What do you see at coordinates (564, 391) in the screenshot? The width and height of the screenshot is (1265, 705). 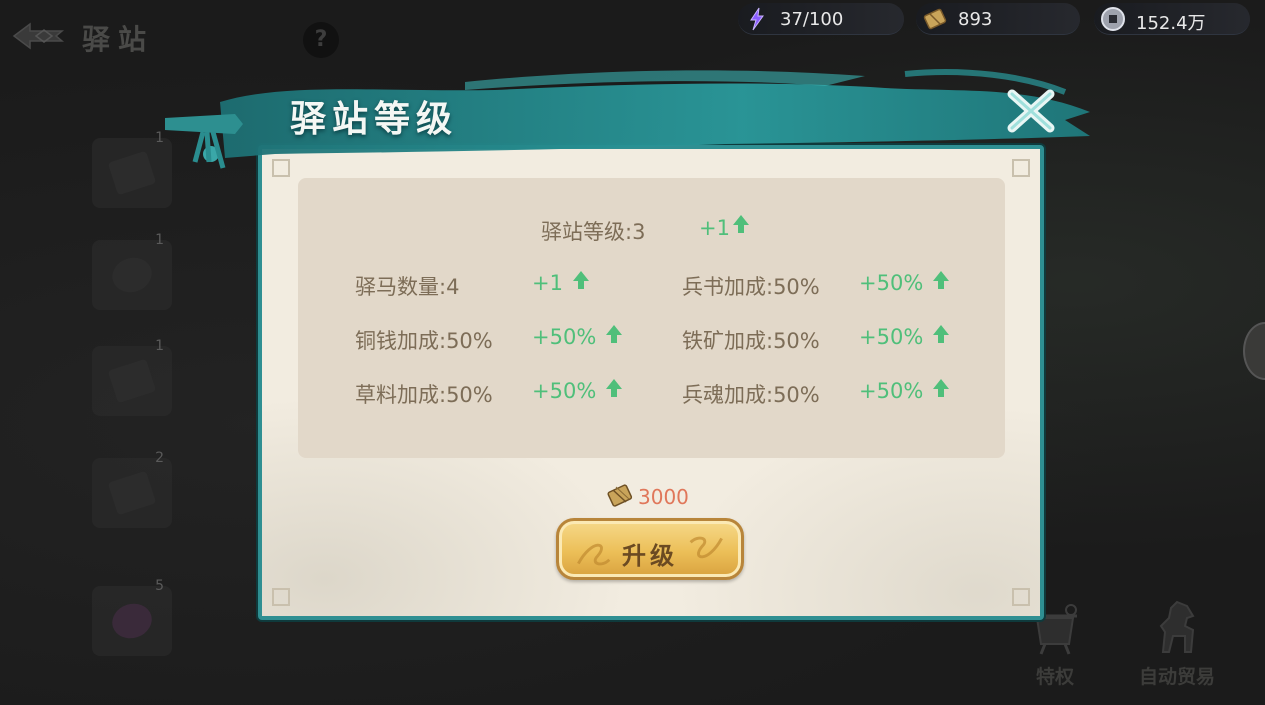 I see `stat-fodder-bonus: +50%` at bounding box center [564, 391].